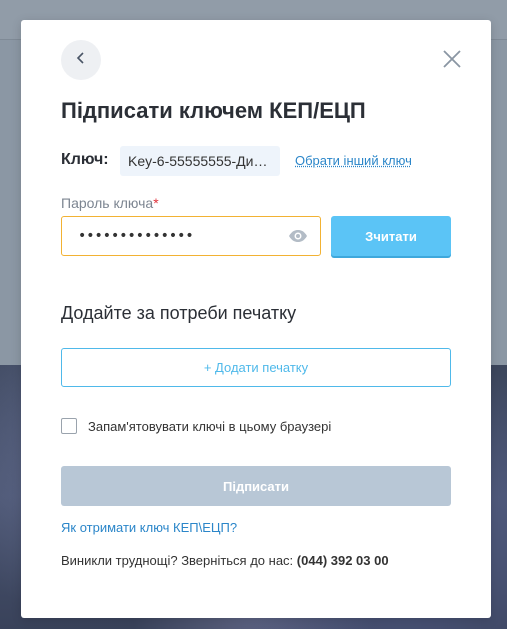 This screenshot has height=629, width=507. Describe the element at coordinates (149, 527) in the screenshot. I see `how-to-get-key-link: Як отримати ключ КЕП\ЕЦП?` at that location.